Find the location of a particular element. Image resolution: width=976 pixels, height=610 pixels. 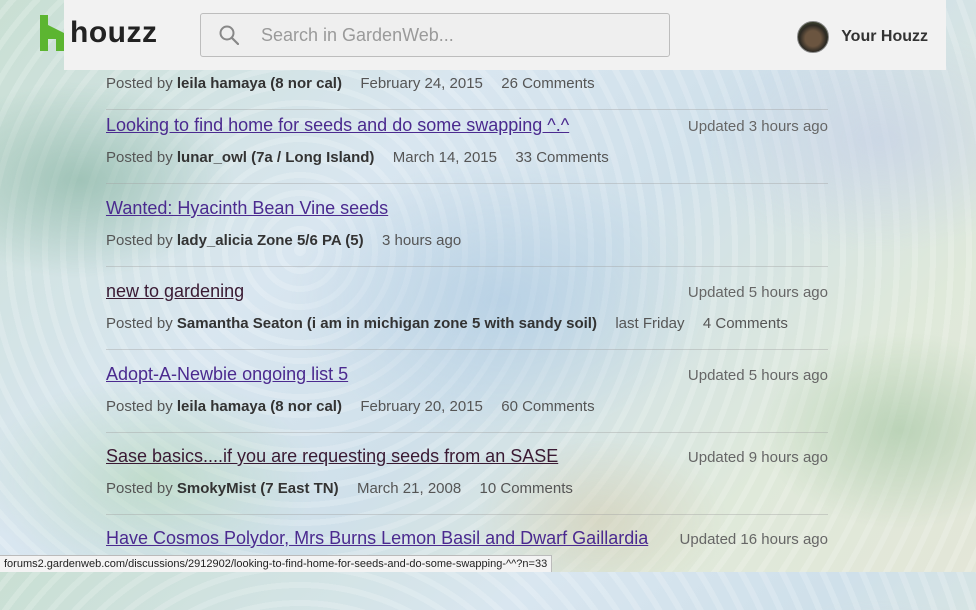

thread-updated: Updated 3 hours ago is located at coordinates (757, 126).